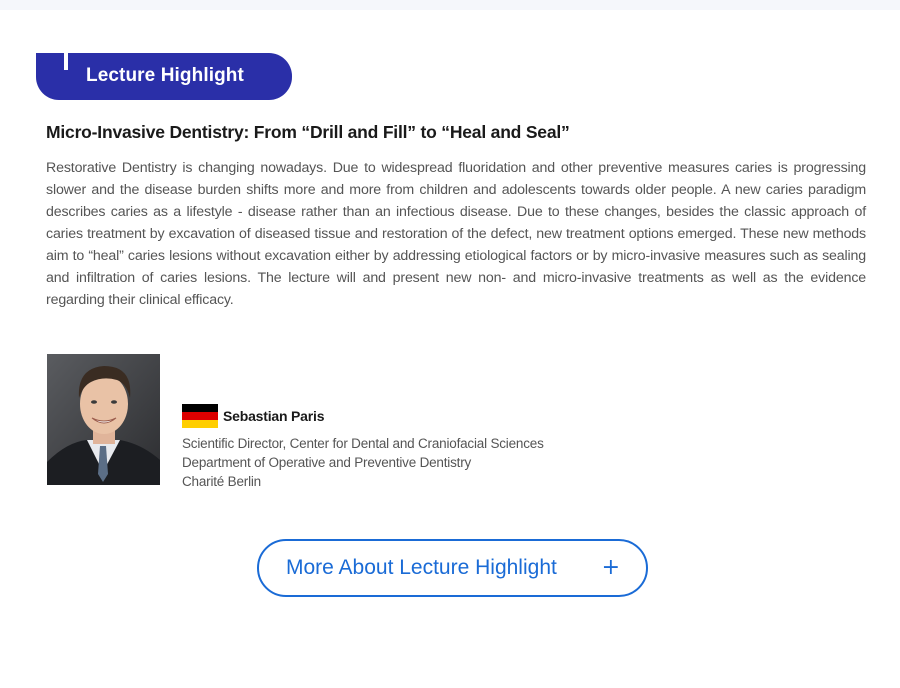 The width and height of the screenshot is (900, 688). I want to click on speaker-name: Sebastian Paris, so click(274, 416).